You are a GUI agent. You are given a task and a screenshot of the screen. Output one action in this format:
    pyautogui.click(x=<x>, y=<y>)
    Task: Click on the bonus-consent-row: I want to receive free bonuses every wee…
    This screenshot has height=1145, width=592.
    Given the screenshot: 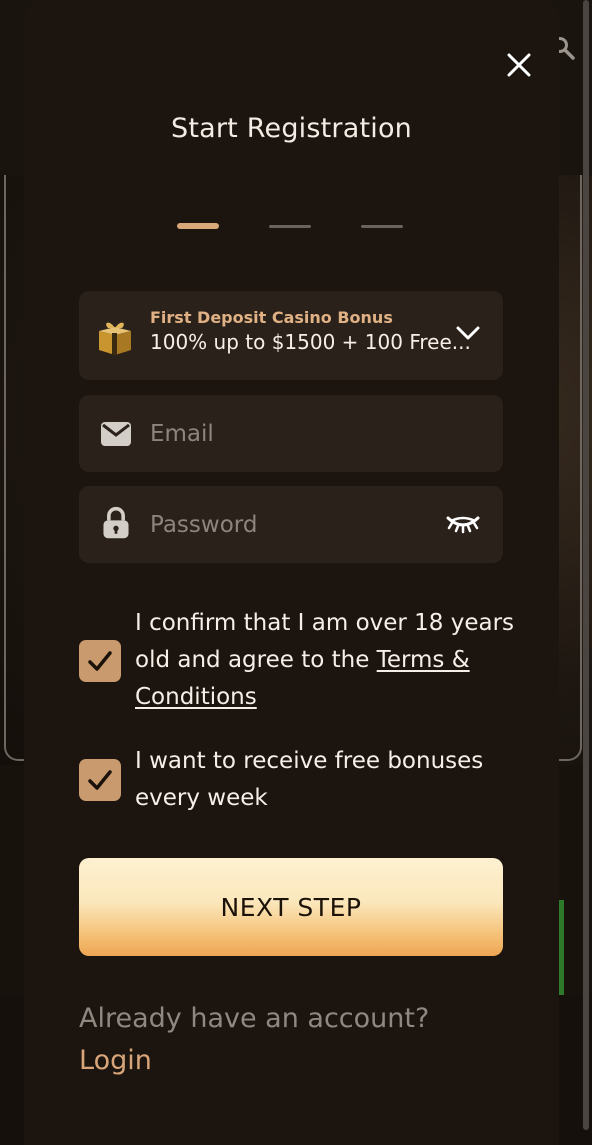 What is the action you would take?
    pyautogui.click(x=299, y=781)
    